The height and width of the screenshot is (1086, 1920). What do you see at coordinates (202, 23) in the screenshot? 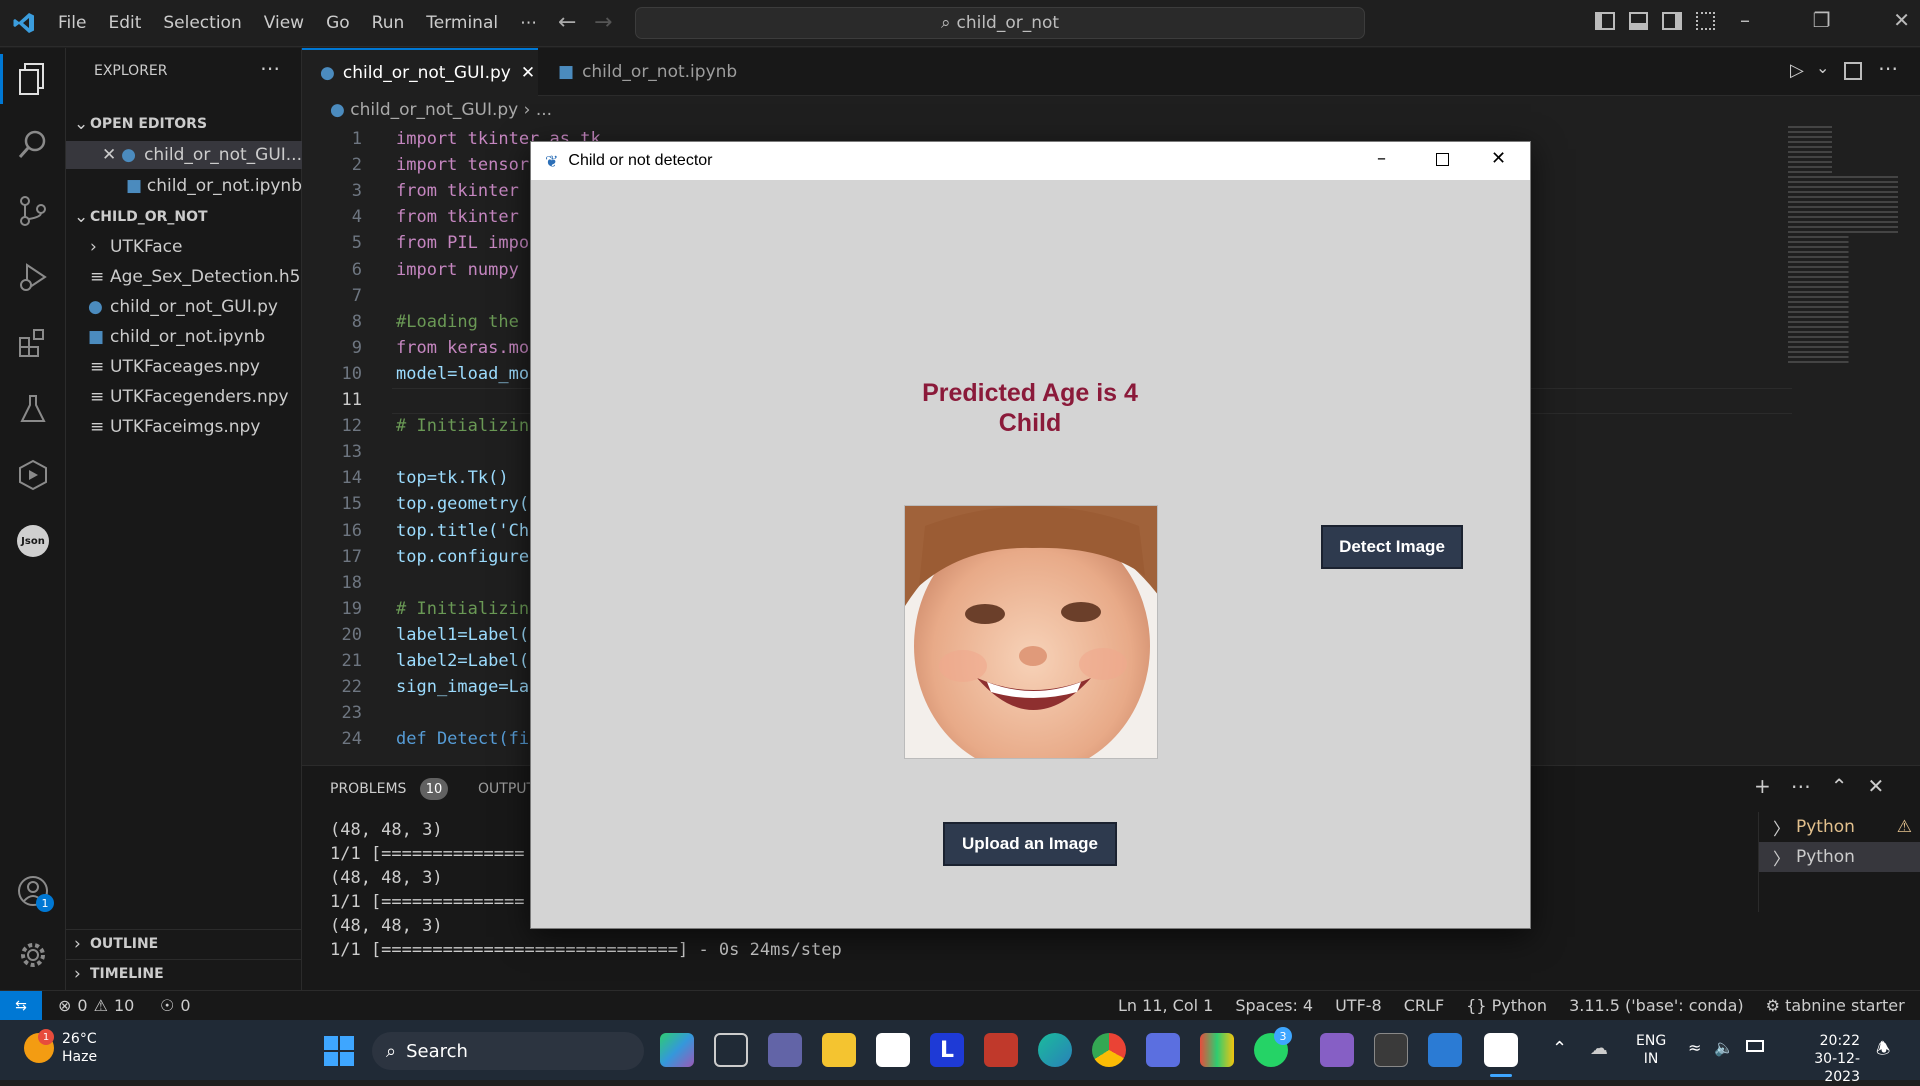
I see `menu-selection: Selection` at bounding box center [202, 23].